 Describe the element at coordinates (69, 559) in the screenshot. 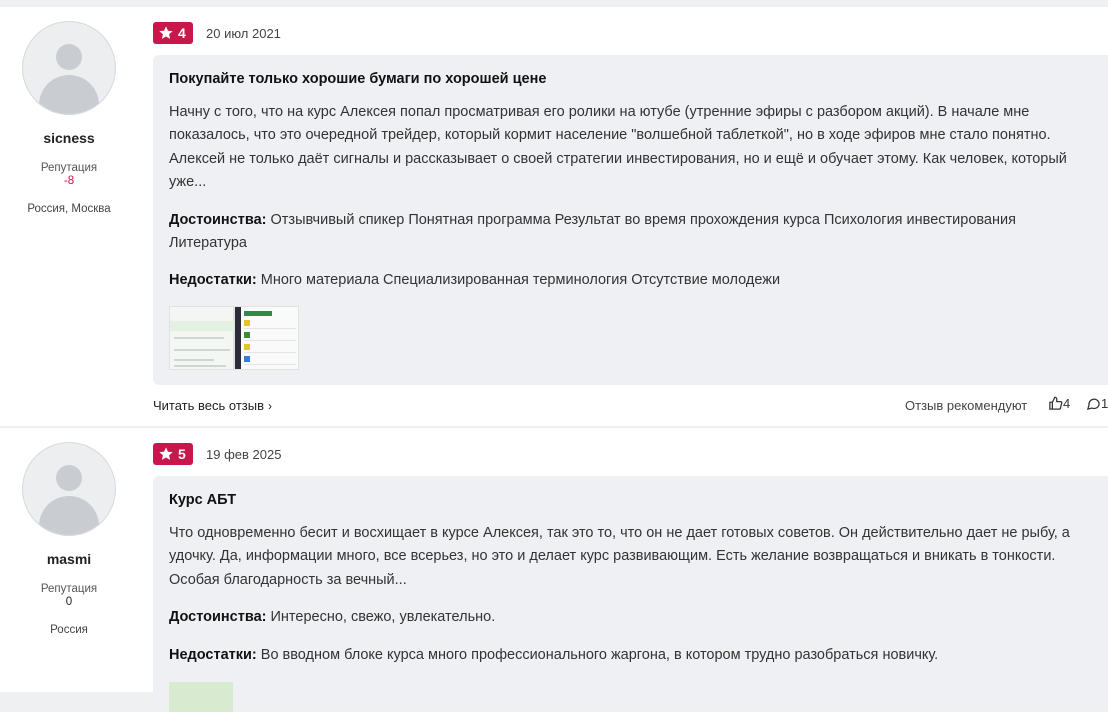

I see `author-name: masmi` at that location.